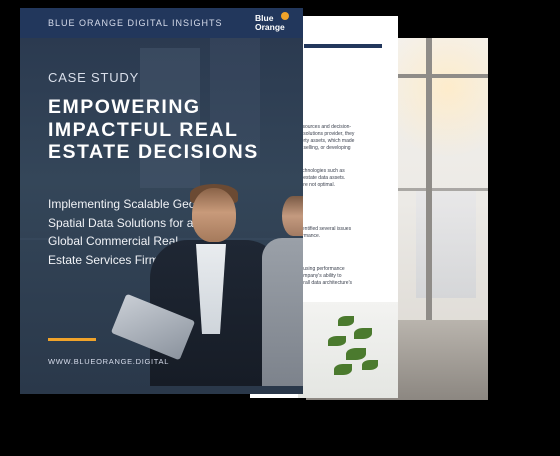 This screenshot has width=560, height=456. What do you see at coordinates (270, 27) in the screenshot?
I see `logo-word: Orange` at bounding box center [270, 27].